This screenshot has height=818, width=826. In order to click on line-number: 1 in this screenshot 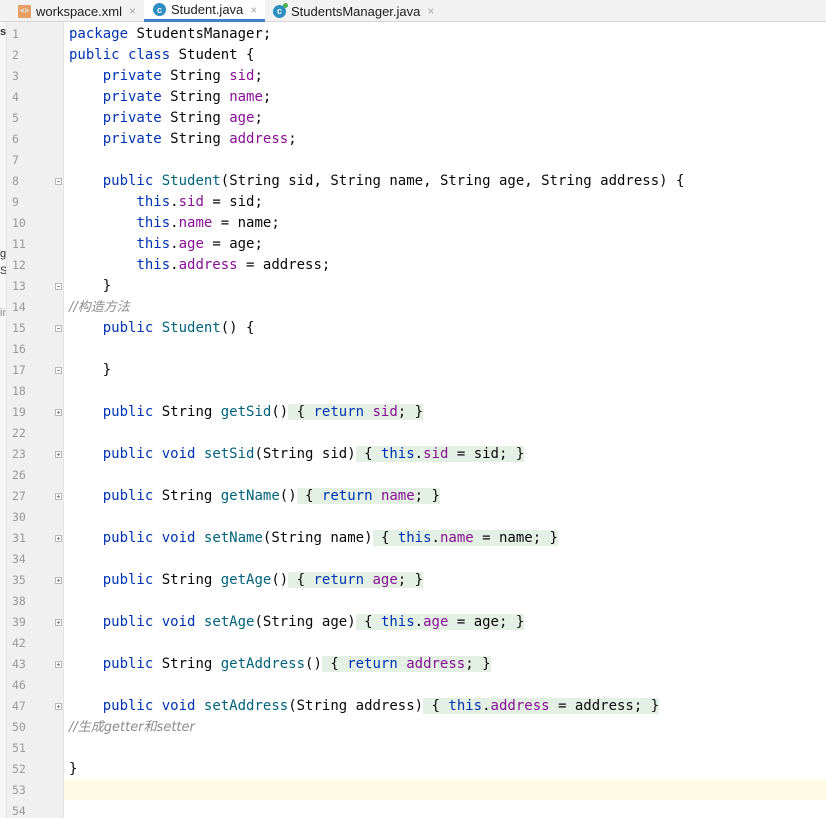, I will do `click(15, 34)`.